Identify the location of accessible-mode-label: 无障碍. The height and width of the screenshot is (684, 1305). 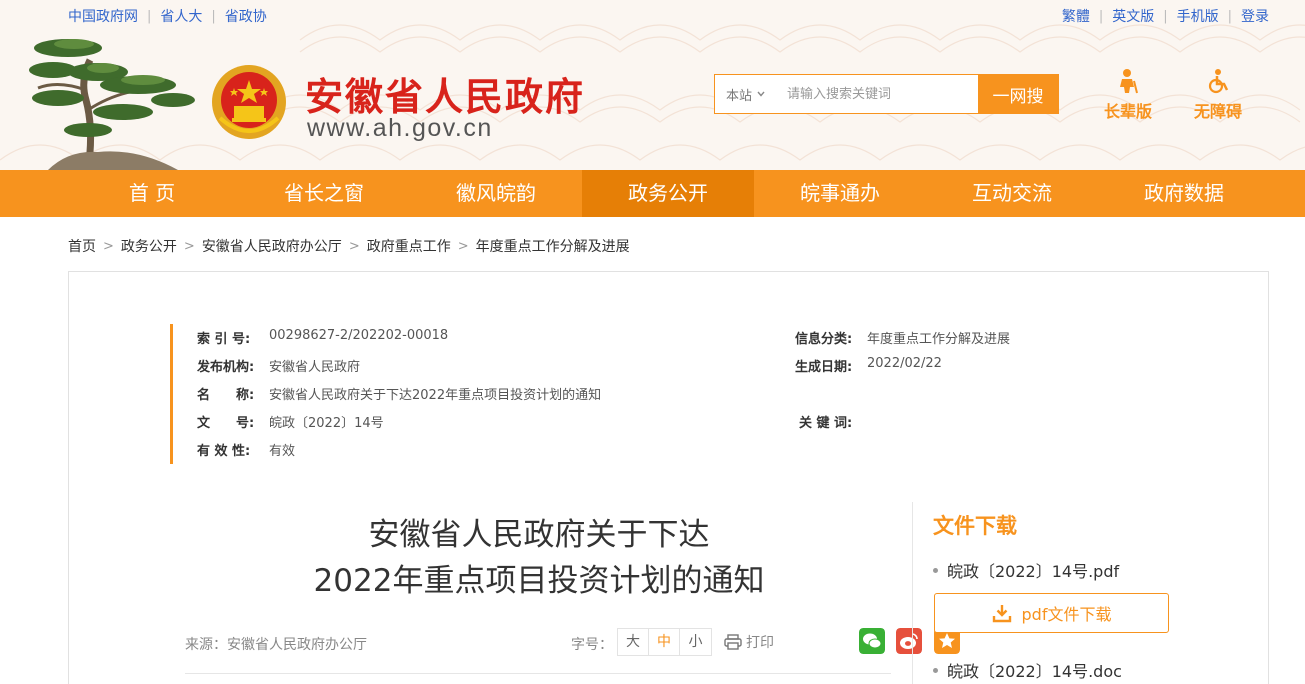
(1217, 111).